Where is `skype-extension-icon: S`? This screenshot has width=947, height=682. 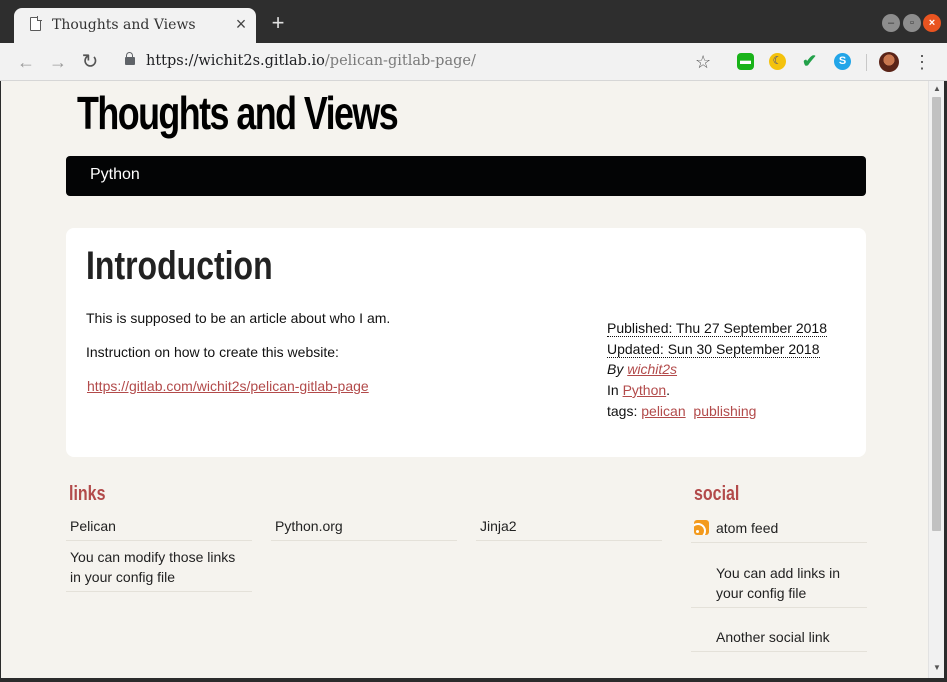
skype-extension-icon: S is located at coordinates (842, 61).